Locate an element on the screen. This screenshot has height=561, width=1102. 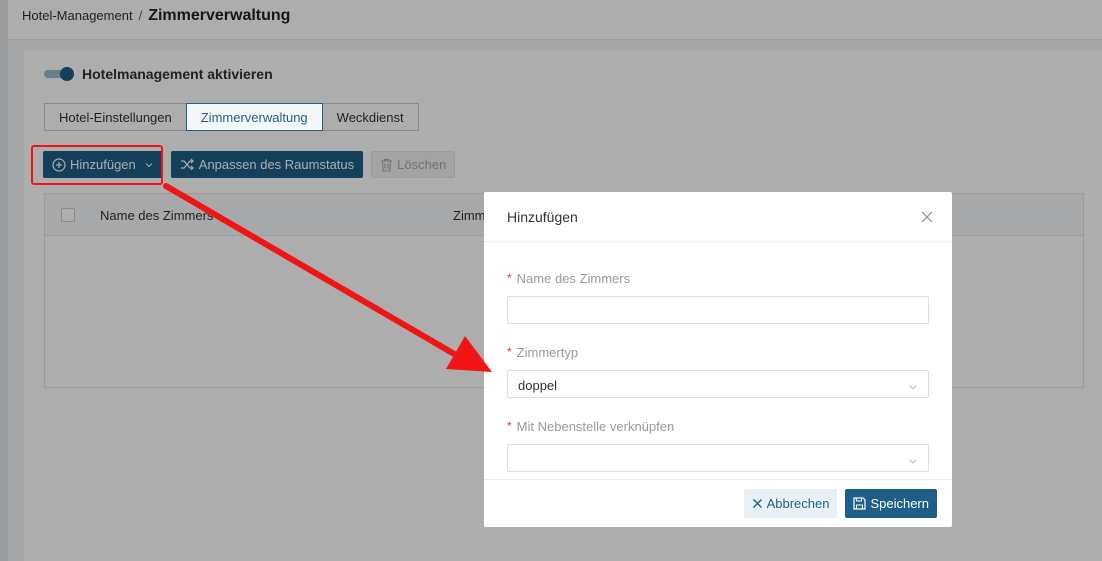
save-button-label: Speichern is located at coordinates (899, 503).